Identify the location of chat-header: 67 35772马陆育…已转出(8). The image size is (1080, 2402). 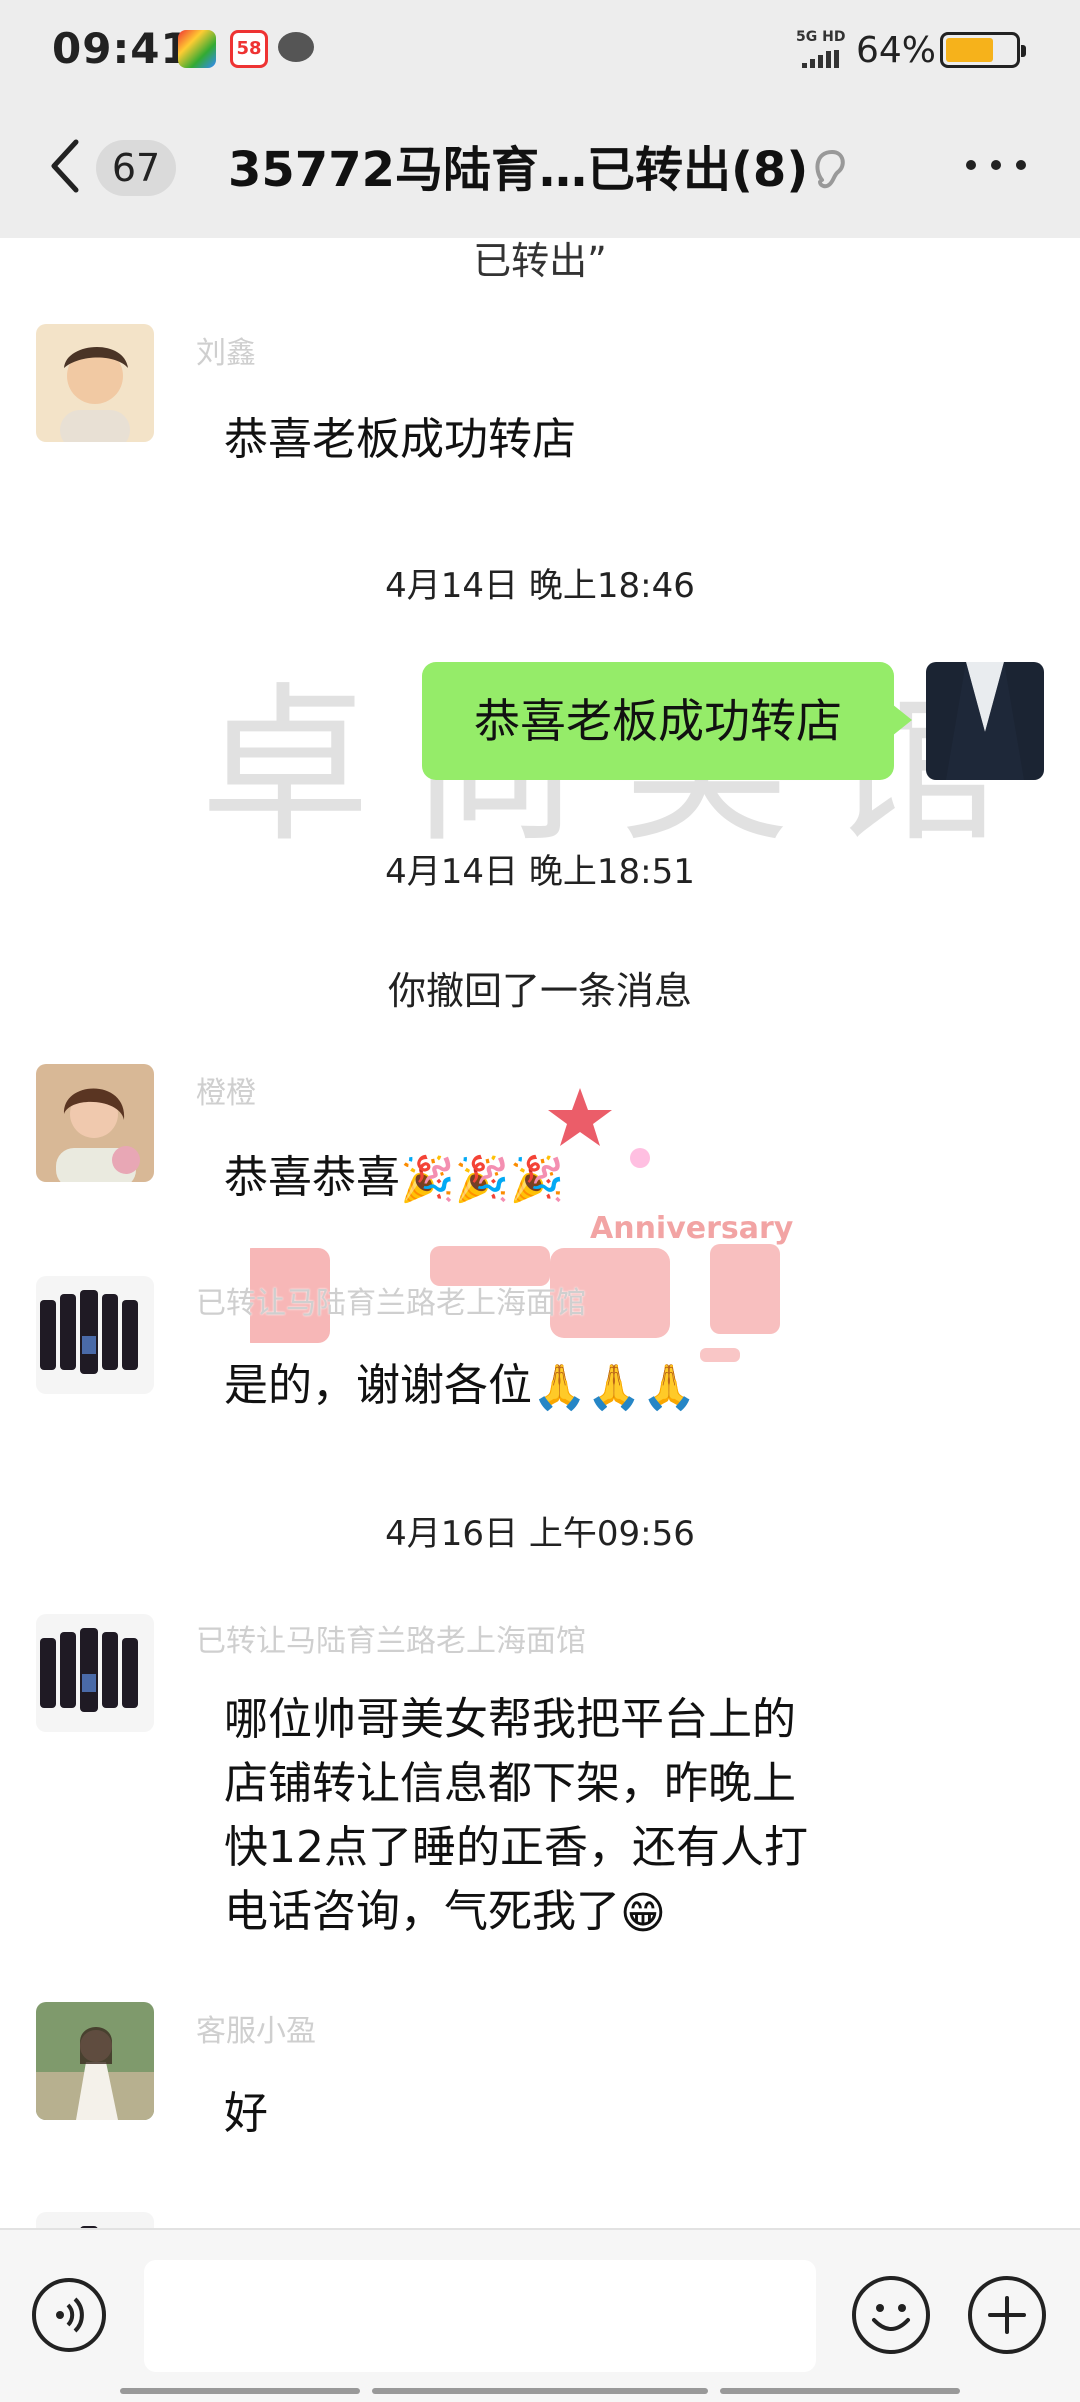
(540, 169).